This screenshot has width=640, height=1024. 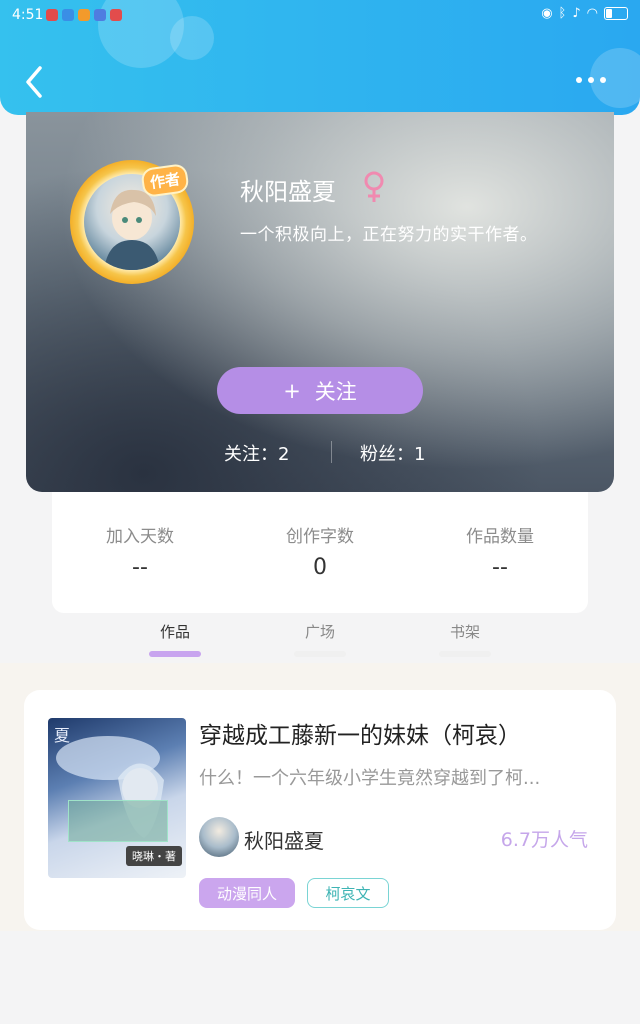 What do you see at coordinates (544, 840) in the screenshot?
I see `book-popularity: 6.7万人气` at bounding box center [544, 840].